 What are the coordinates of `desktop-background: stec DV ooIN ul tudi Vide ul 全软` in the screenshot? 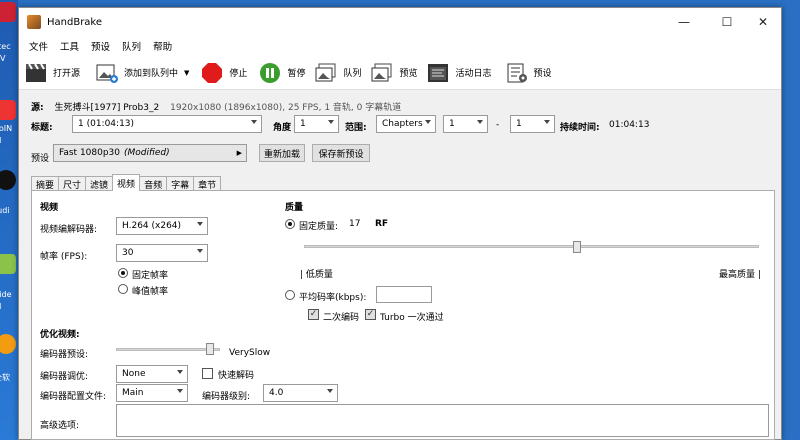 It's located at (9, 220).